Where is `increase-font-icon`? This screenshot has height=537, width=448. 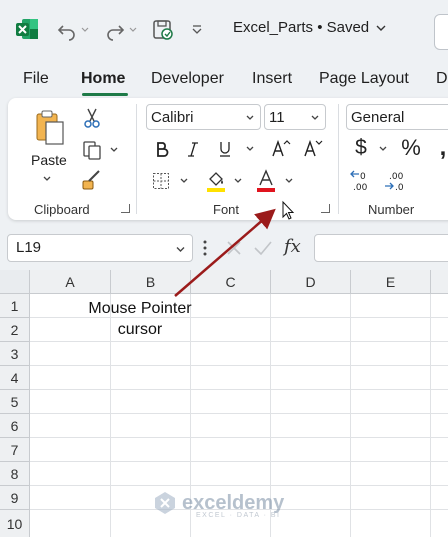 increase-font-icon is located at coordinates (281, 148).